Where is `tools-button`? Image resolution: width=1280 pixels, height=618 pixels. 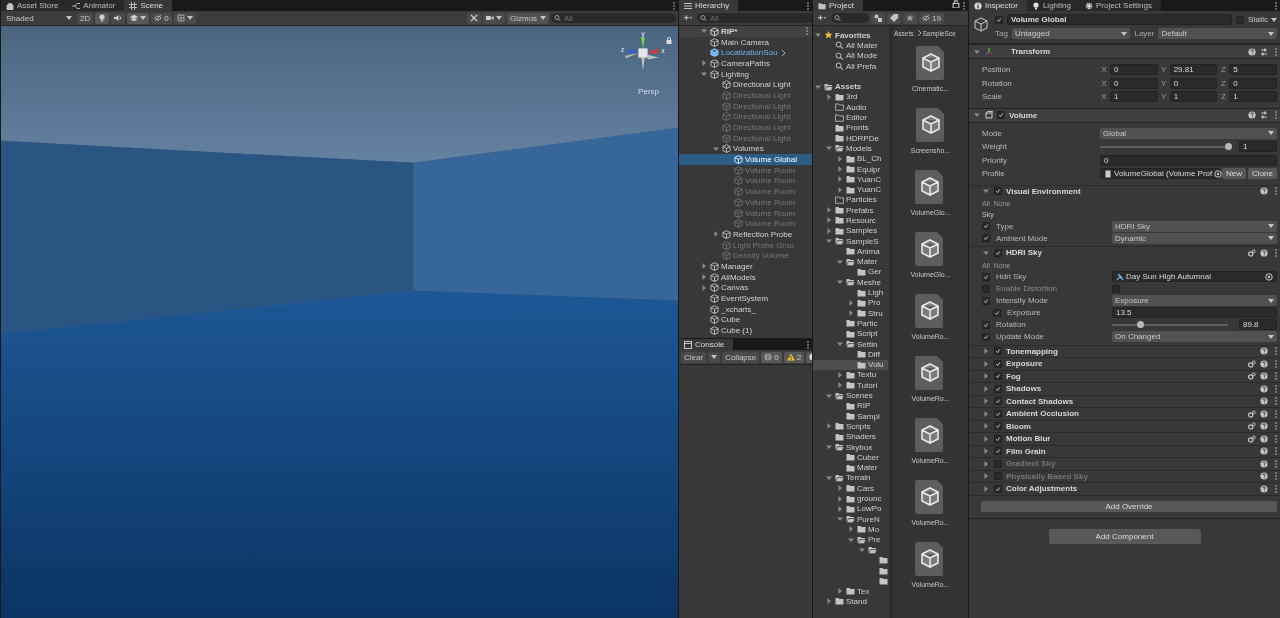 tools-button is located at coordinates (474, 18).